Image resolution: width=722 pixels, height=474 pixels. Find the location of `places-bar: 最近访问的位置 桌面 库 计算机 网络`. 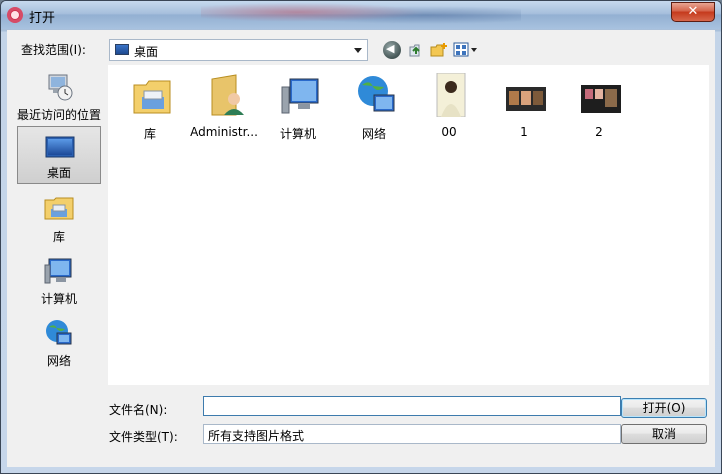

places-bar: 最近访问的位置 桌面 库 计算机 网络 is located at coordinates (59, 225).